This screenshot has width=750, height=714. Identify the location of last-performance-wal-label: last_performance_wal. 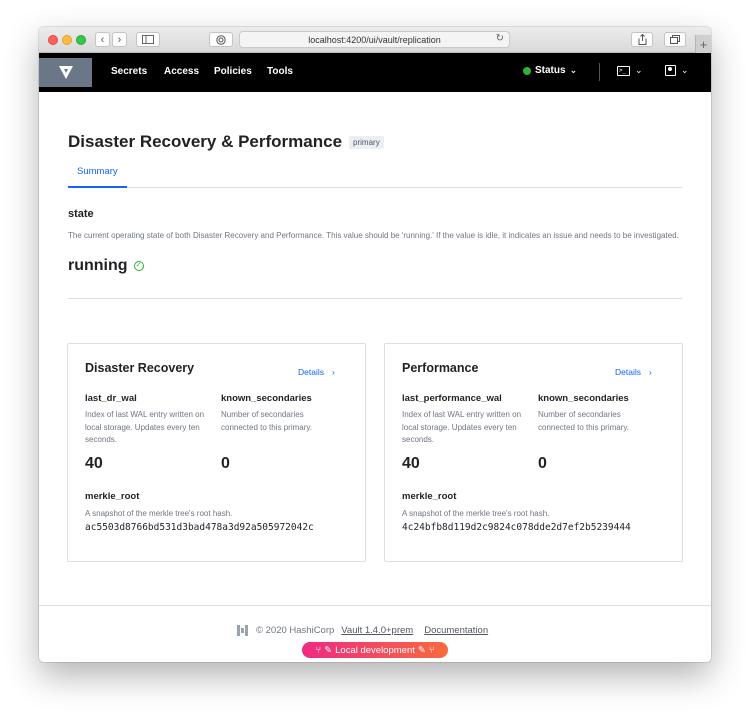
(452, 398).